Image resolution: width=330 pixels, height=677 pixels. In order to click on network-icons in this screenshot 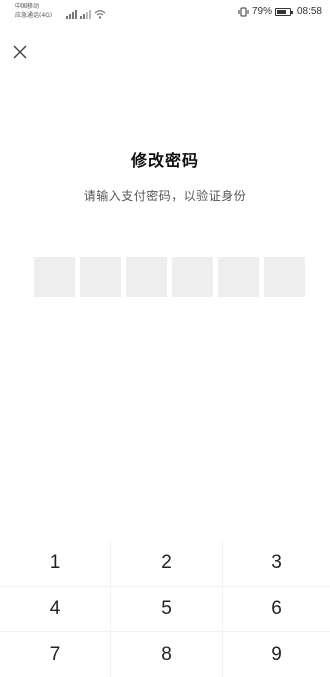, I will do `click(86, 13)`.